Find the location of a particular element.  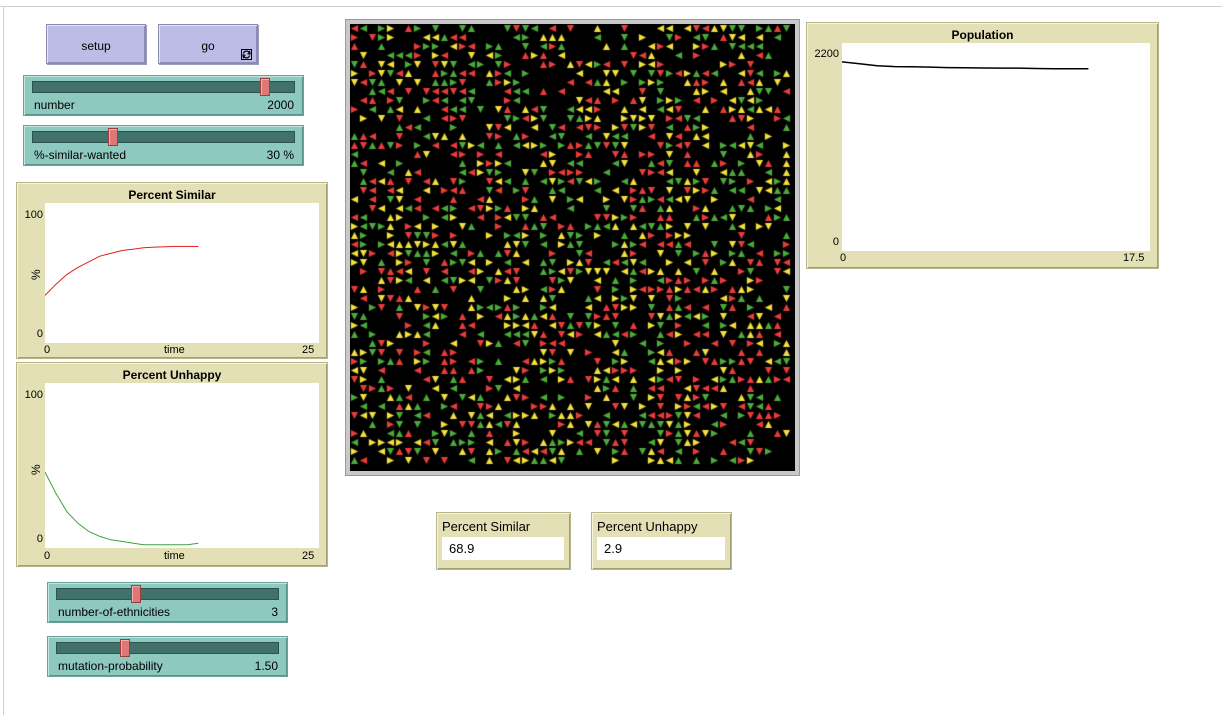

number-of-ethnicities-slider-value: 3 is located at coordinates (274, 612).